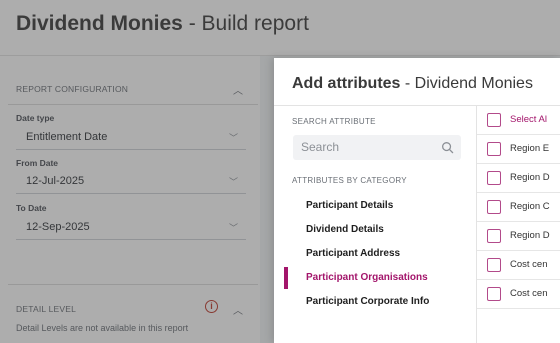 The width and height of the screenshot is (560, 343). I want to click on attribute-label: Region E, so click(530, 148).